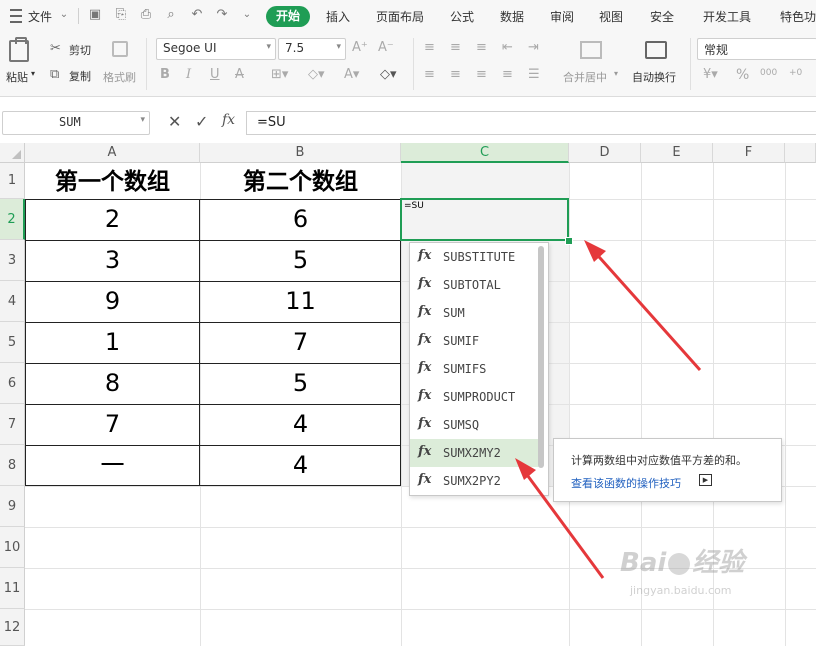 The image size is (816, 646). Describe the element at coordinates (682, 563) in the screenshot. I see `baidu-logo: Bai 经验` at that location.